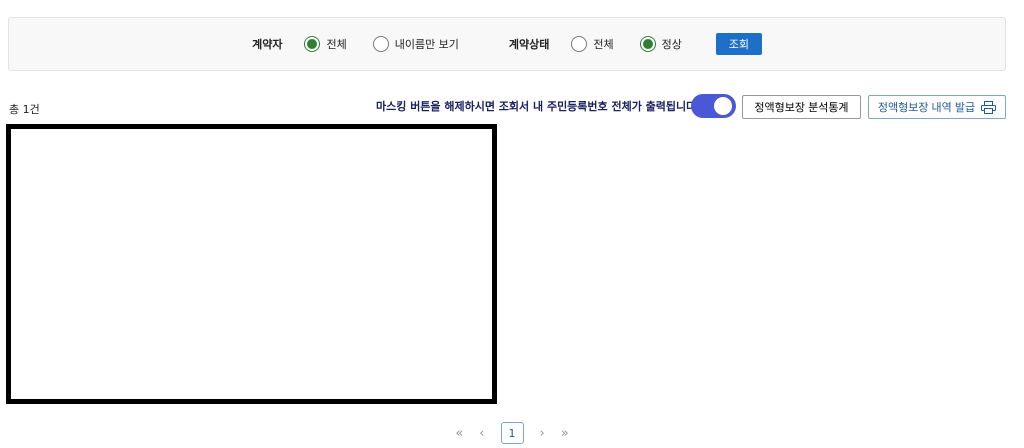 This screenshot has height=448, width=1024. I want to click on search-filter-panel: 계약자 전체 내이름만 보기 계약상태 전체 정상 조회, so click(507, 44).